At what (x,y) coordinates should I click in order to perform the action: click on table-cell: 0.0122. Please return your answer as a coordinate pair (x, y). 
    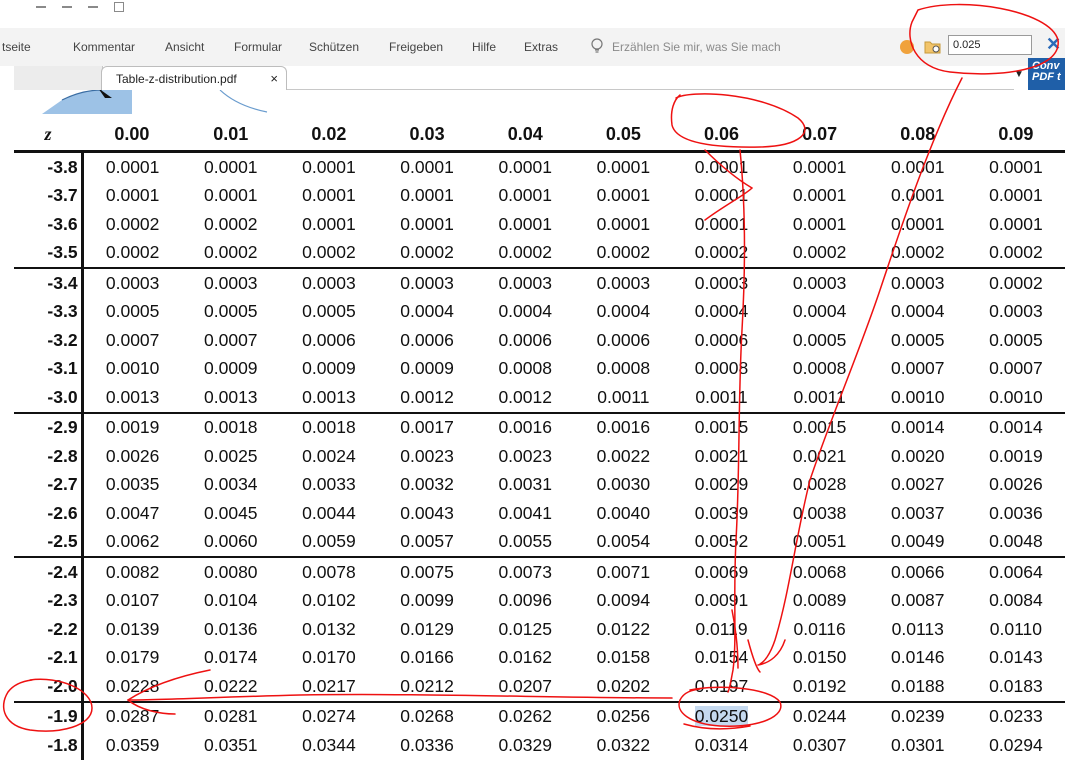
    Looking at the image, I should click on (623, 628).